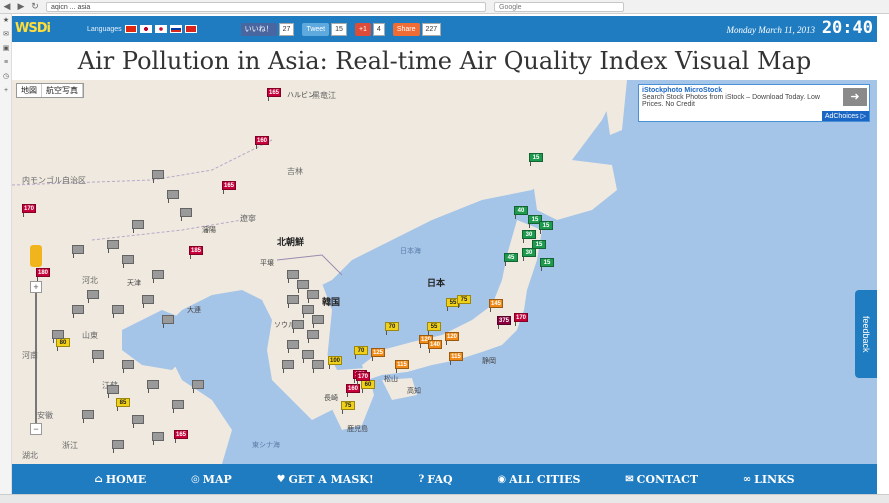  Describe the element at coordinates (120, 479) in the screenshot. I see `nav-home: ⌂ HOME` at that location.